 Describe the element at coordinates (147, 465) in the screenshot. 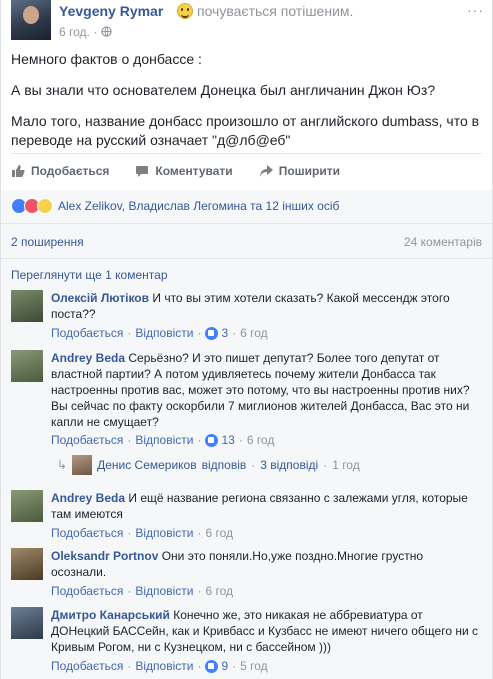

I see `replier-name: Денис Семериков` at that location.